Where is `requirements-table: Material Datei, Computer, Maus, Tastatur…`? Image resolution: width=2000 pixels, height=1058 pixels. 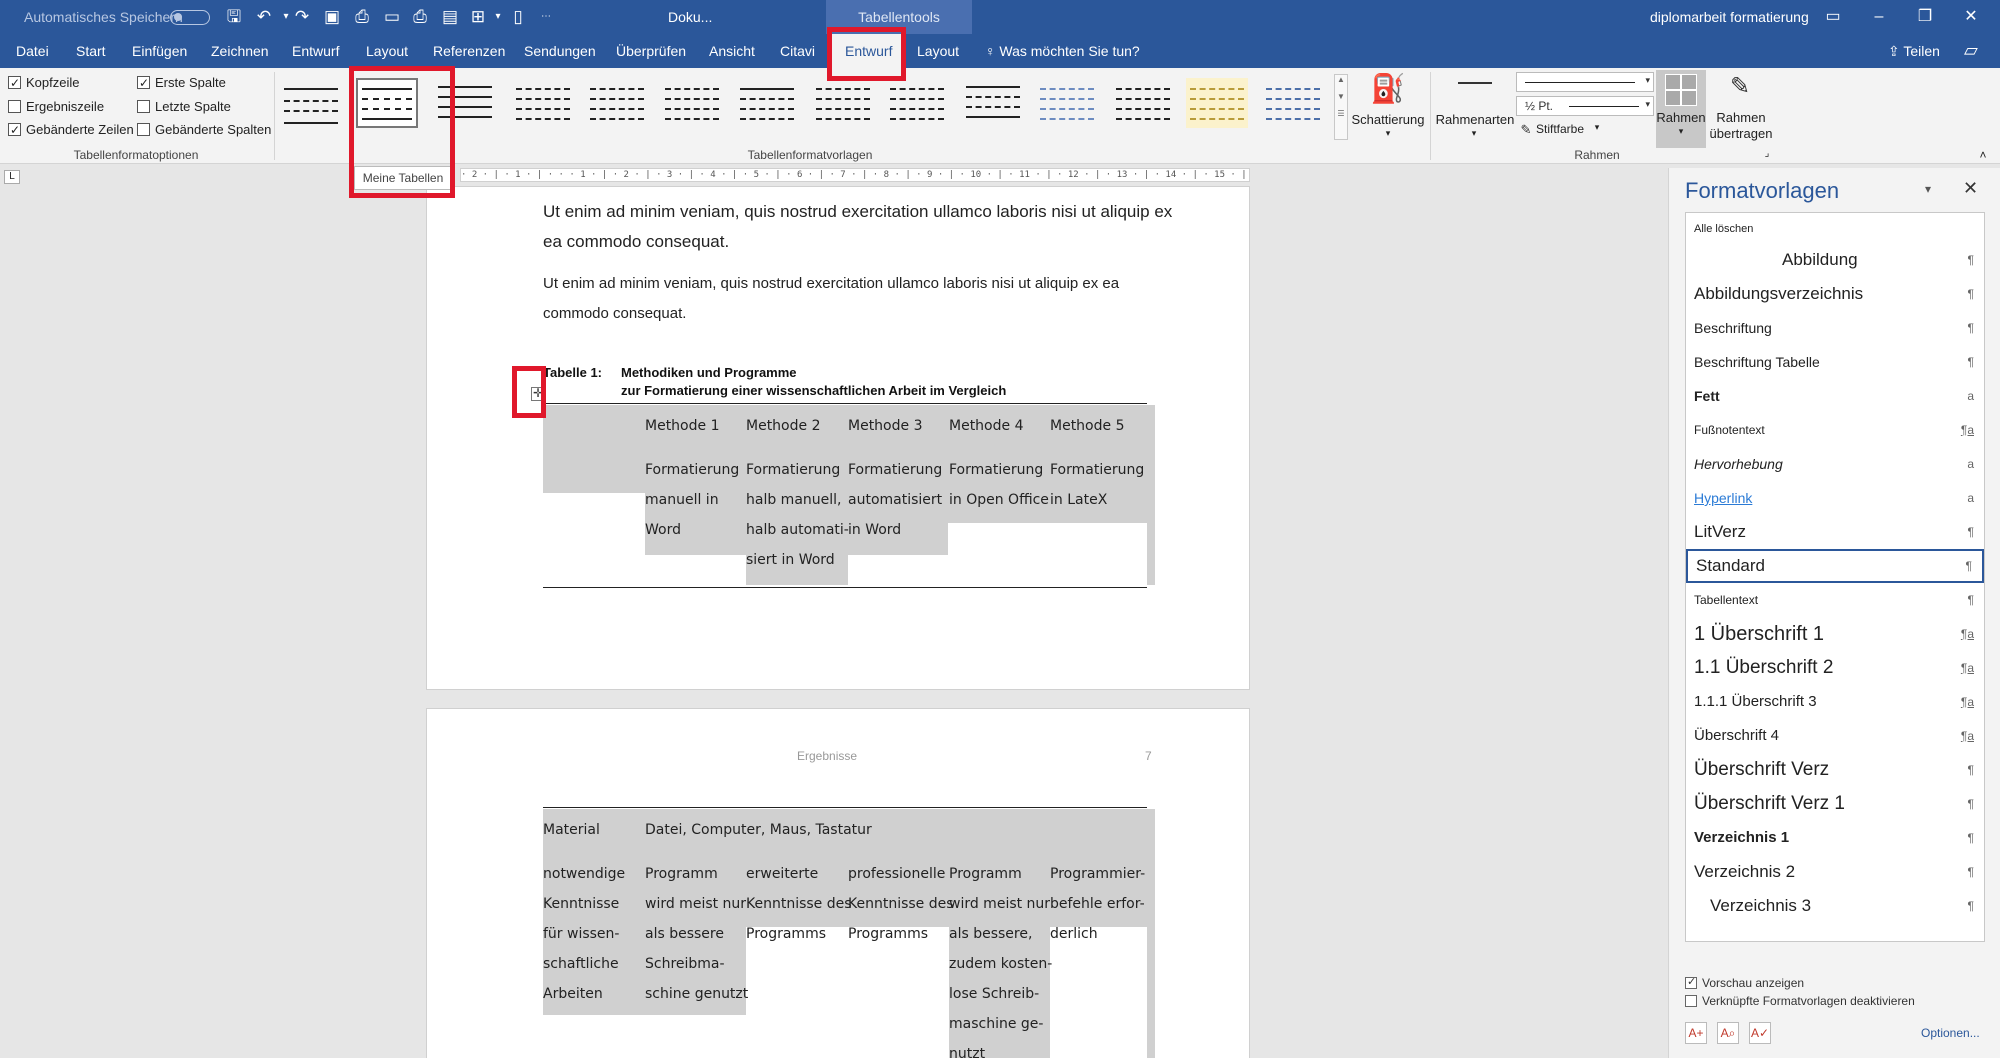 requirements-table: Material Datei, Computer, Maus, Tastatur… is located at coordinates (849, 932).